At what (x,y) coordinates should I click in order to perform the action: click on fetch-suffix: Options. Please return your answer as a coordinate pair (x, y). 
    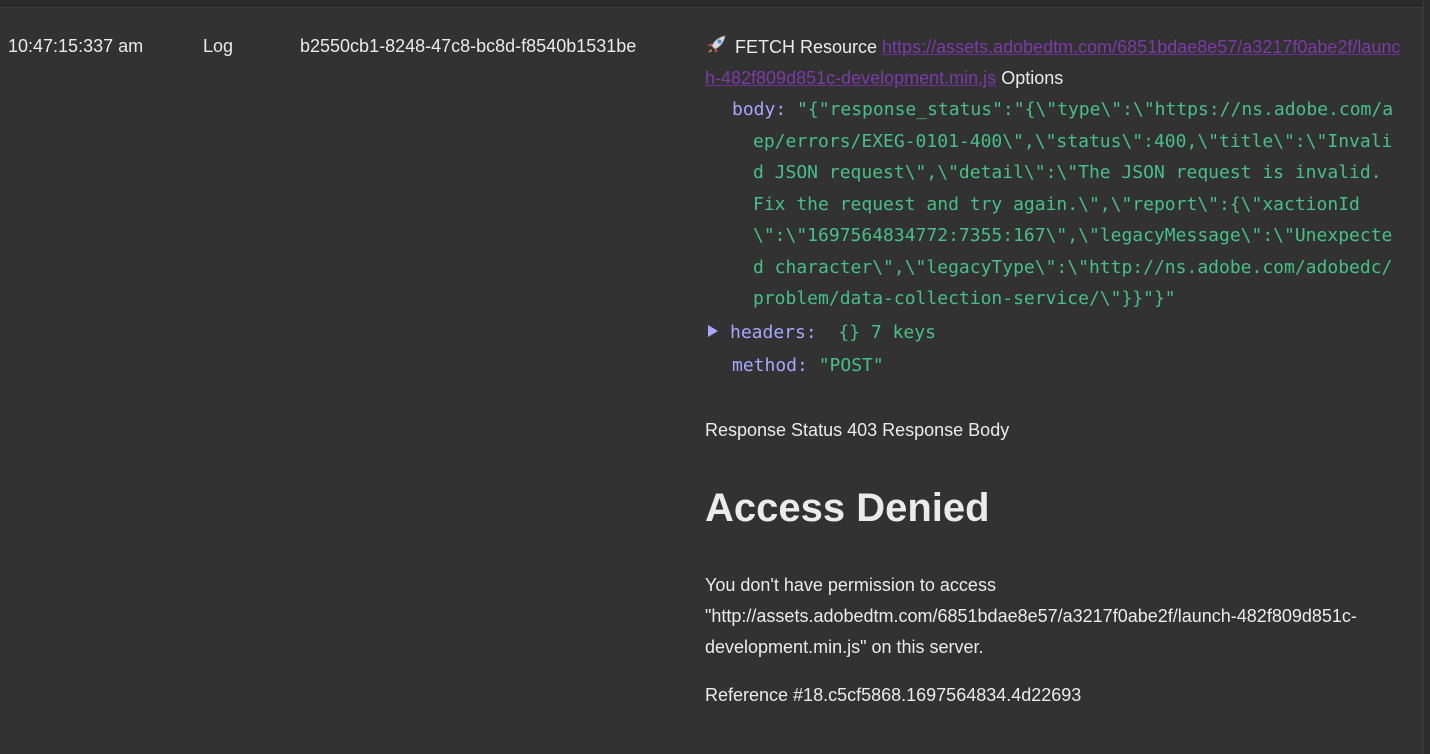
    Looking at the image, I should click on (1032, 78).